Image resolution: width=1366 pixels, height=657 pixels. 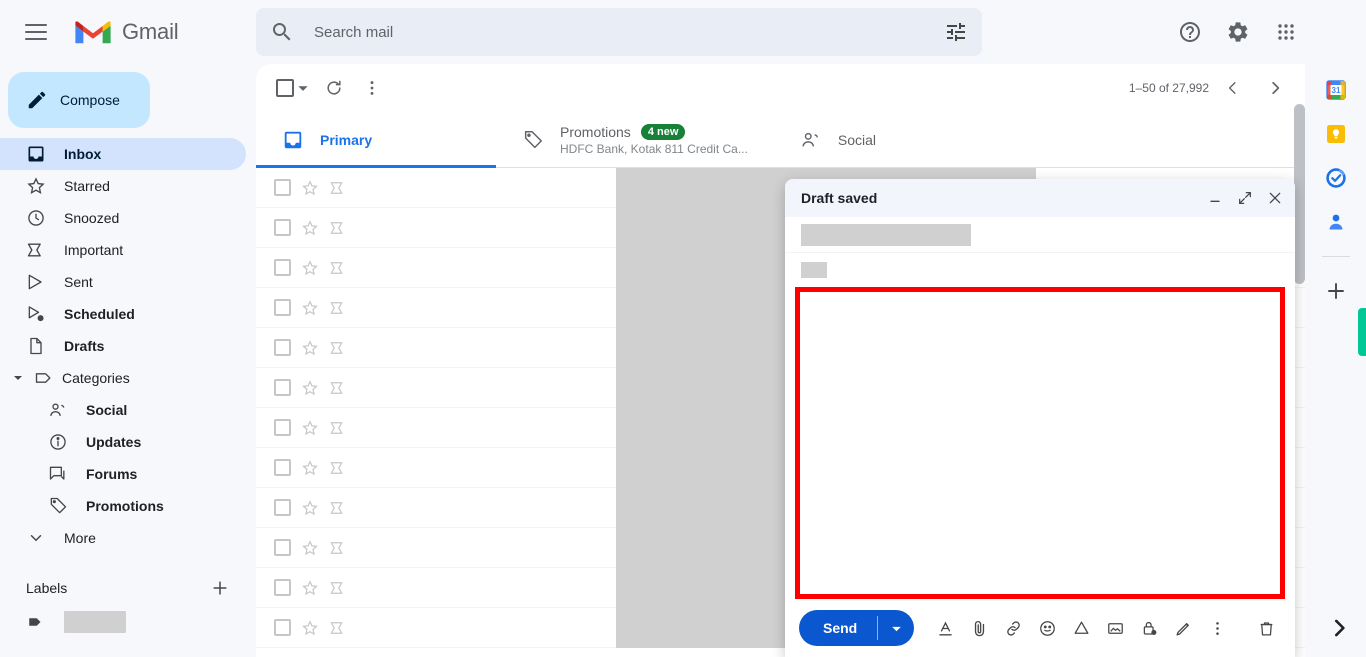 I want to click on send-button: Send, so click(x=838, y=628).